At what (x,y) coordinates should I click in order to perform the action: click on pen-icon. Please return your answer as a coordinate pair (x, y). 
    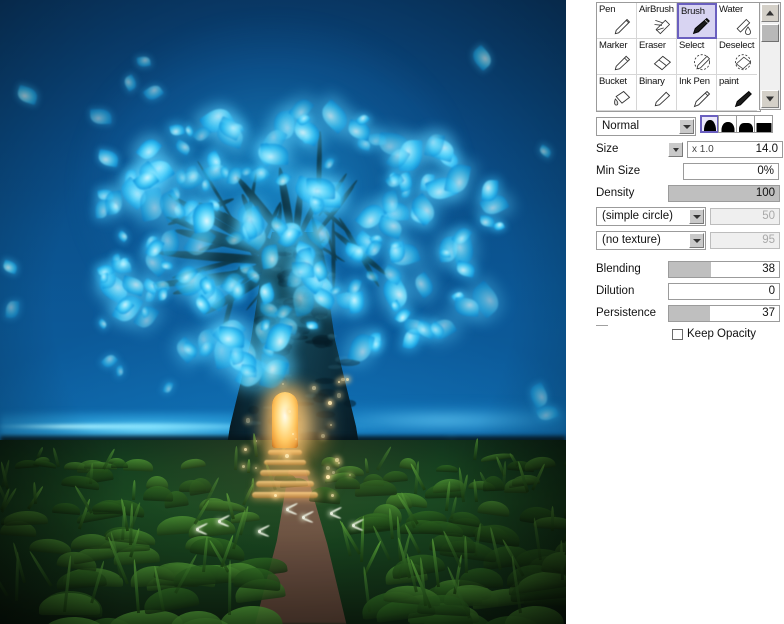
    Looking at the image, I should click on (622, 26).